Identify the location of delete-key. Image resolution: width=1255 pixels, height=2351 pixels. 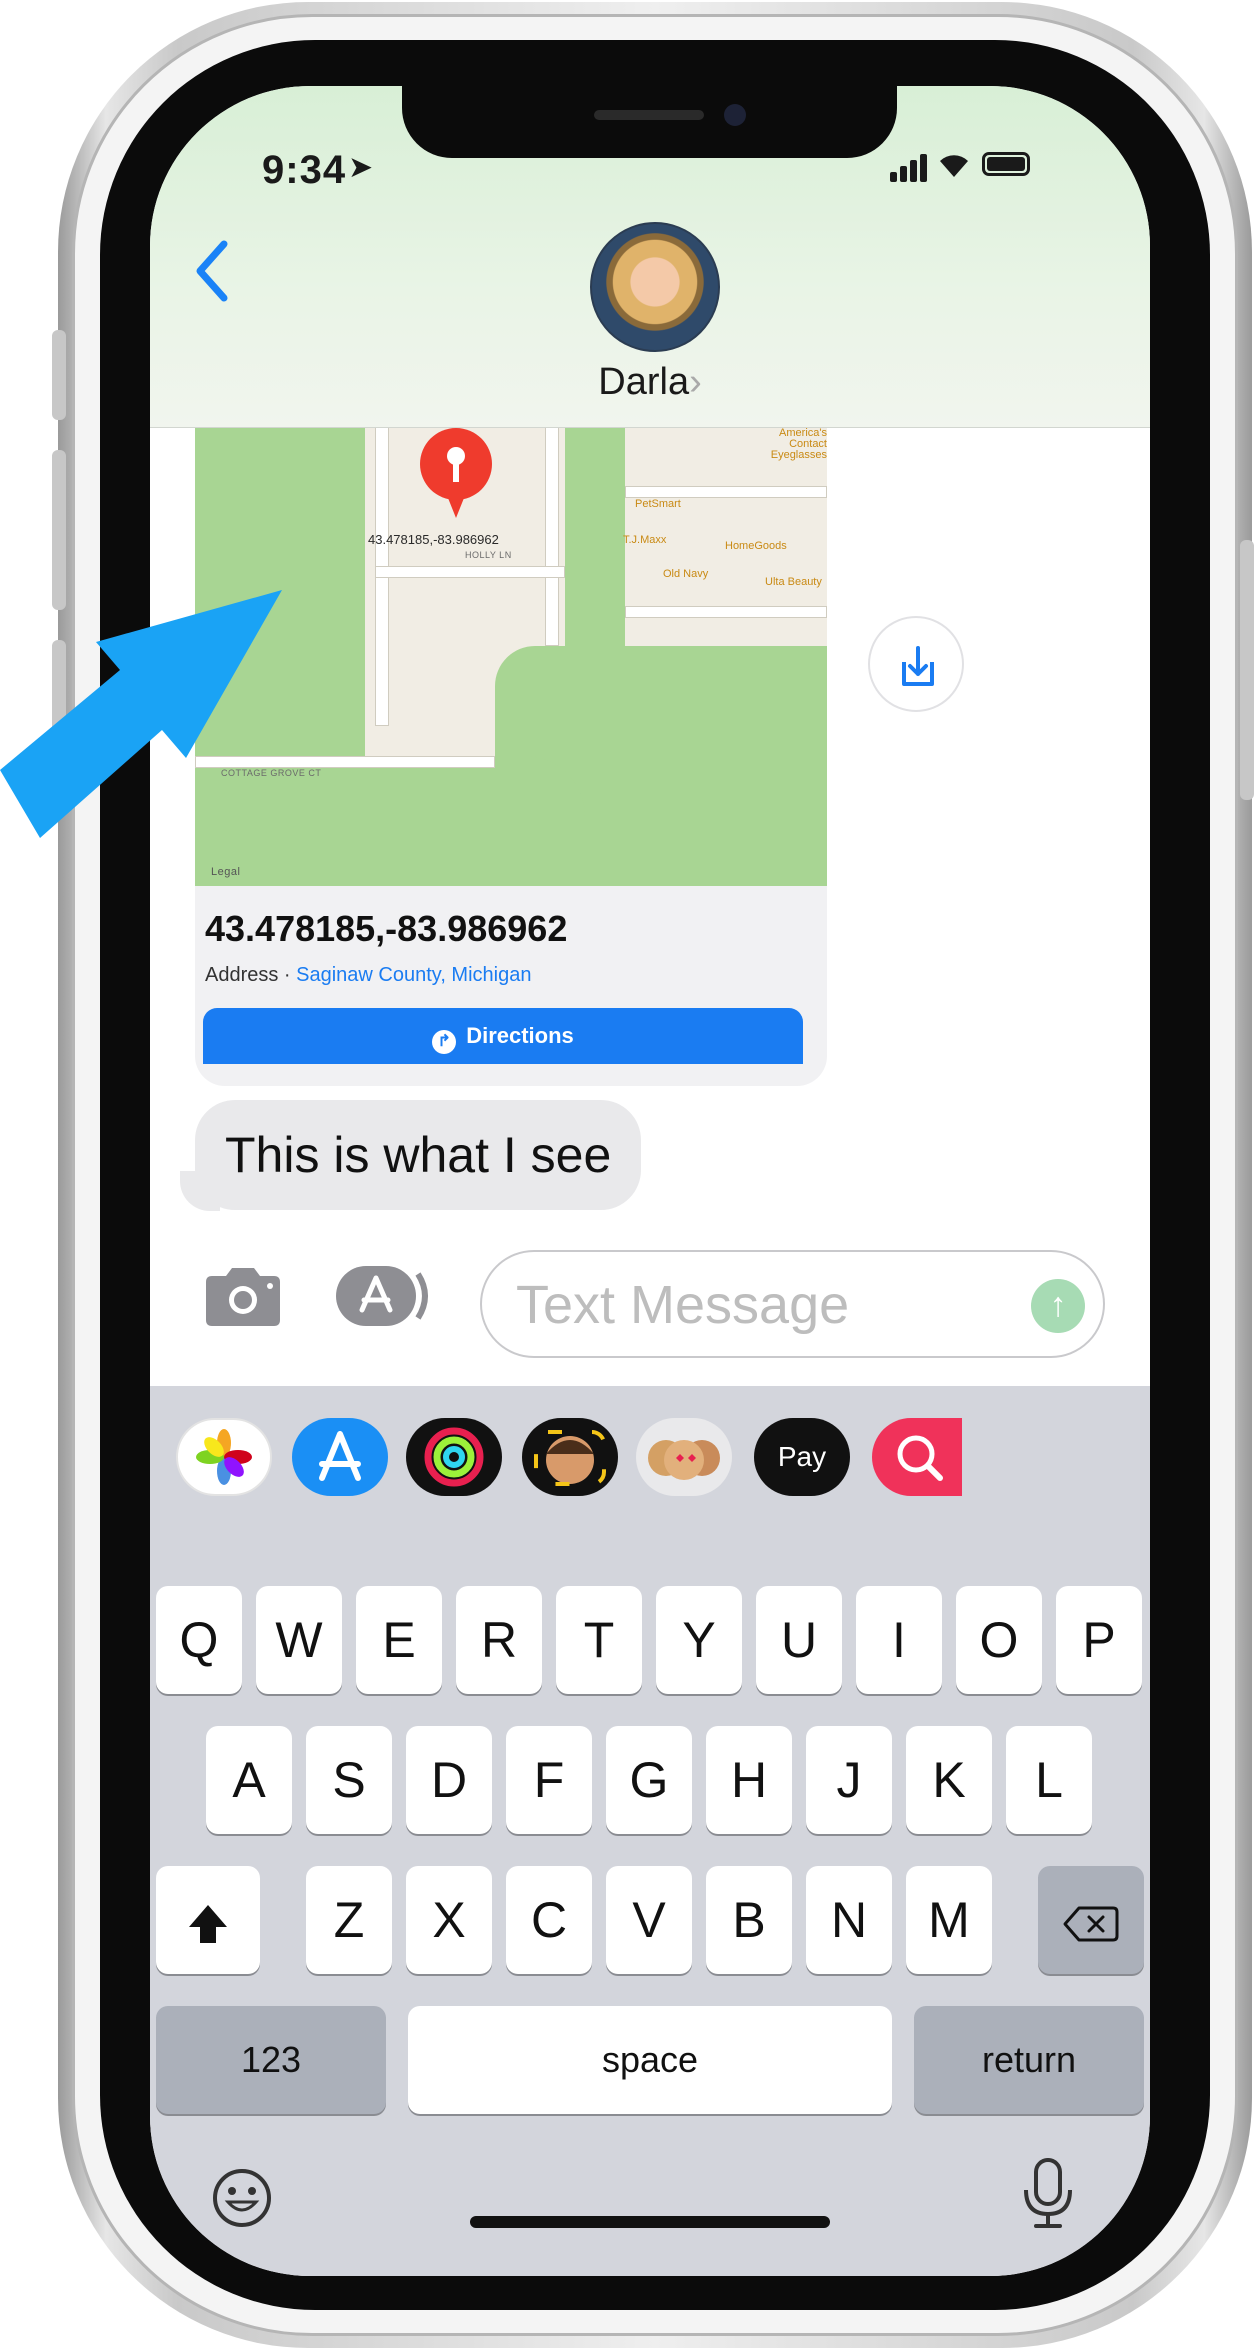
(1091, 1920).